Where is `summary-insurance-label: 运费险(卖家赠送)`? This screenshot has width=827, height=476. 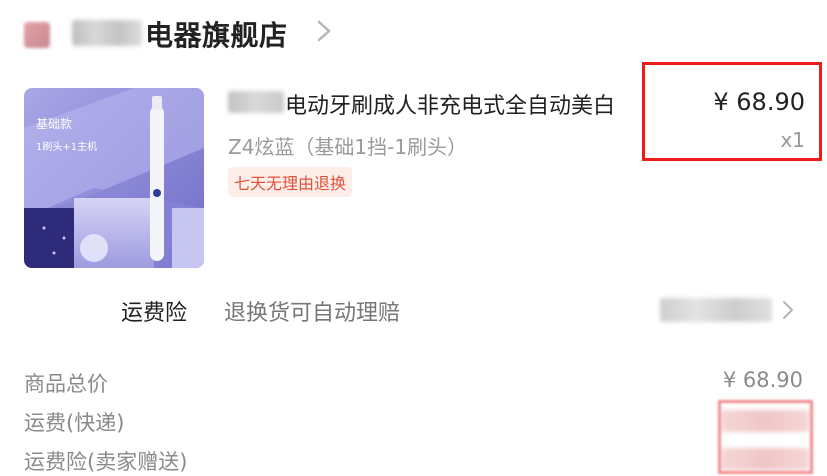
summary-insurance-label: 运费险(卖家赠送) is located at coordinates (106, 462).